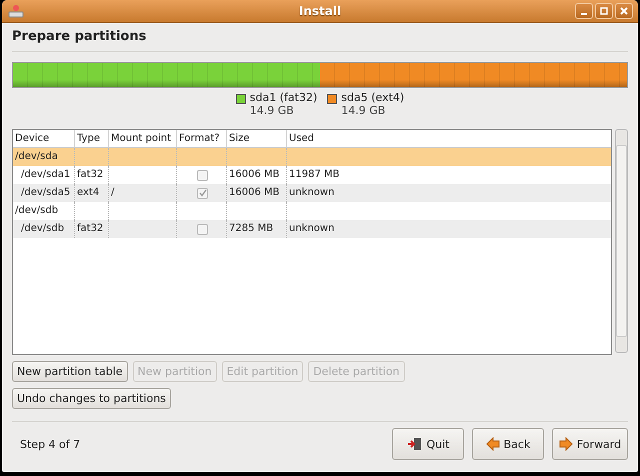 The image size is (640, 476). What do you see at coordinates (312, 157) in the screenshot?
I see `table-row: /dev/sda` at bounding box center [312, 157].